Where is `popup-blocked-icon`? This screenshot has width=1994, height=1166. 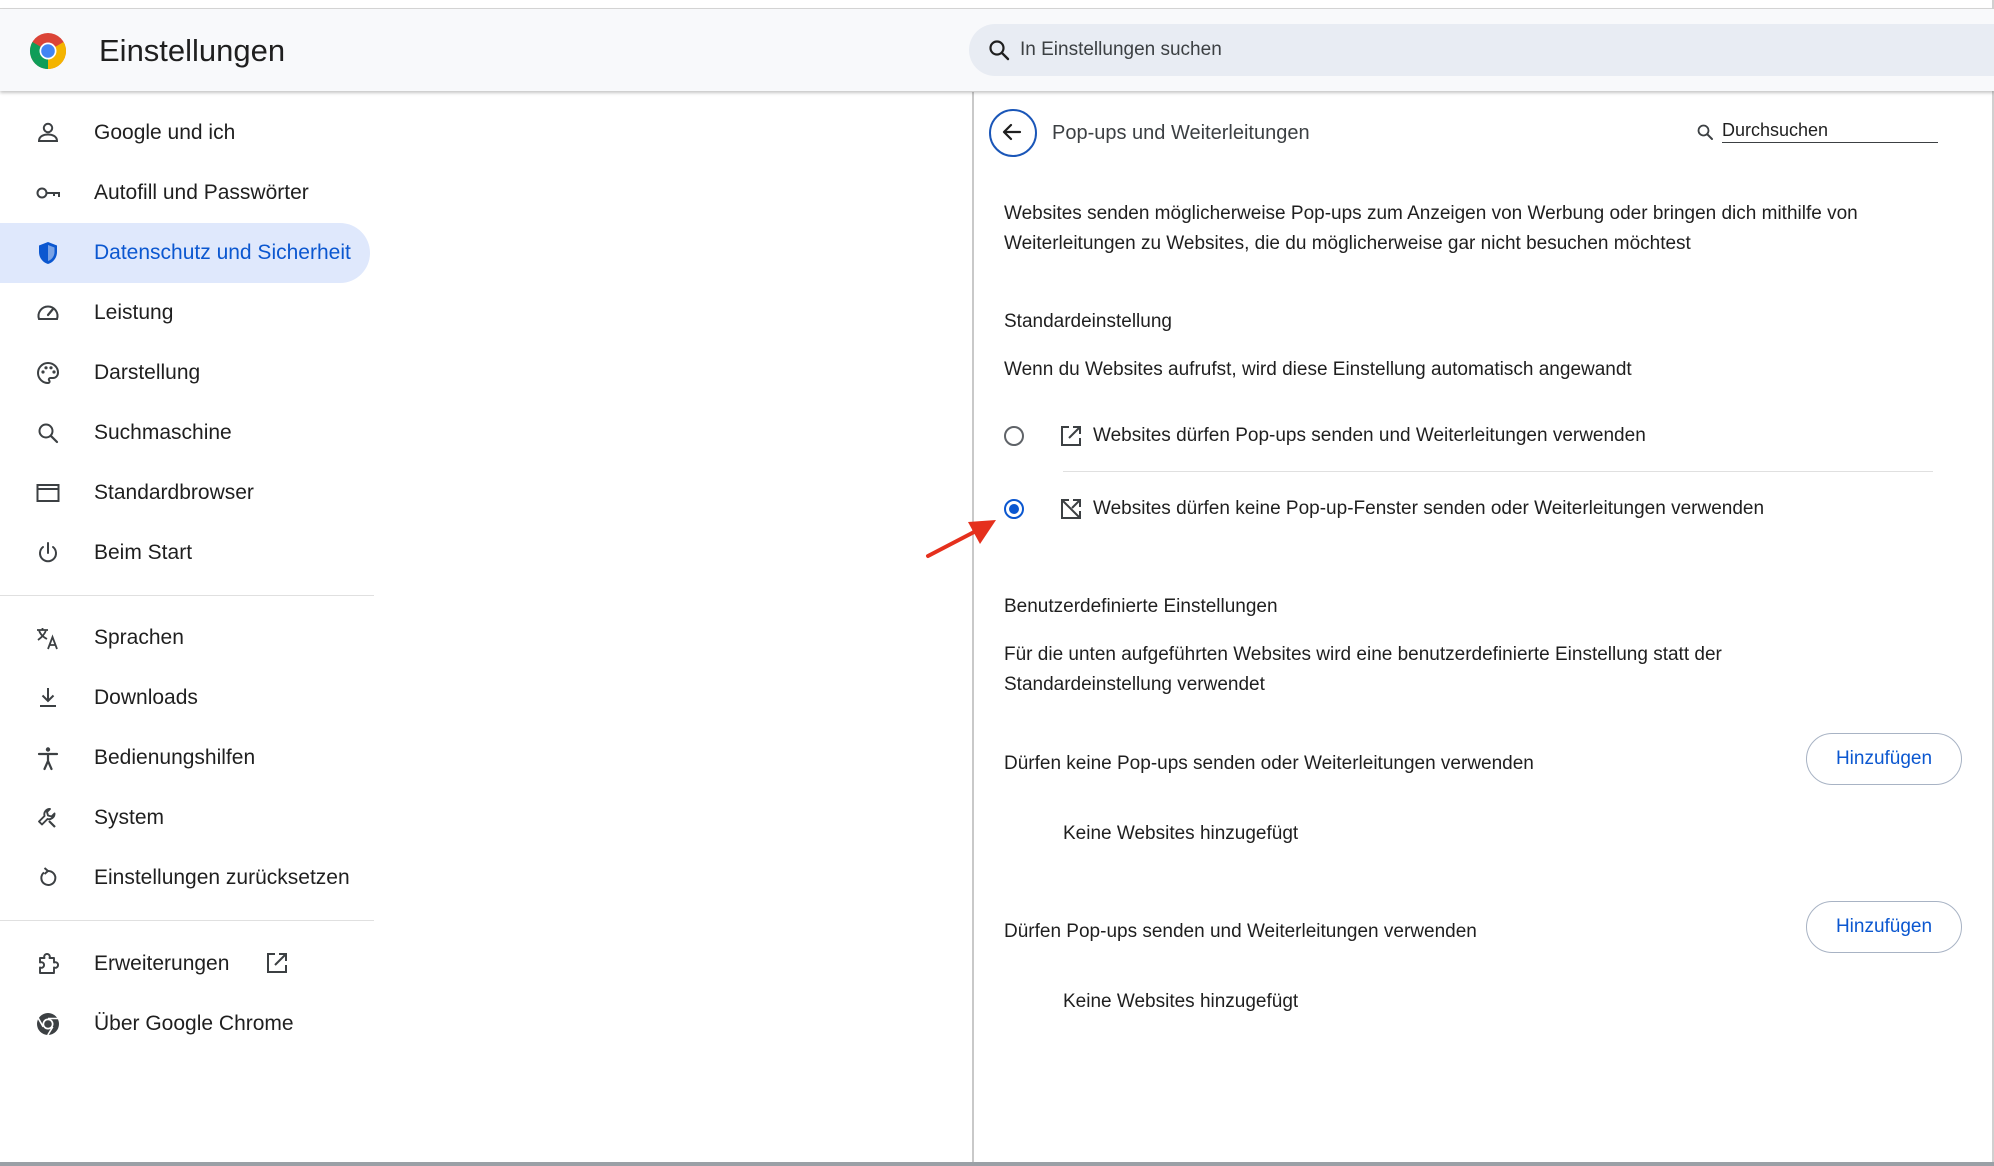
popup-blocked-icon is located at coordinates (1071, 509).